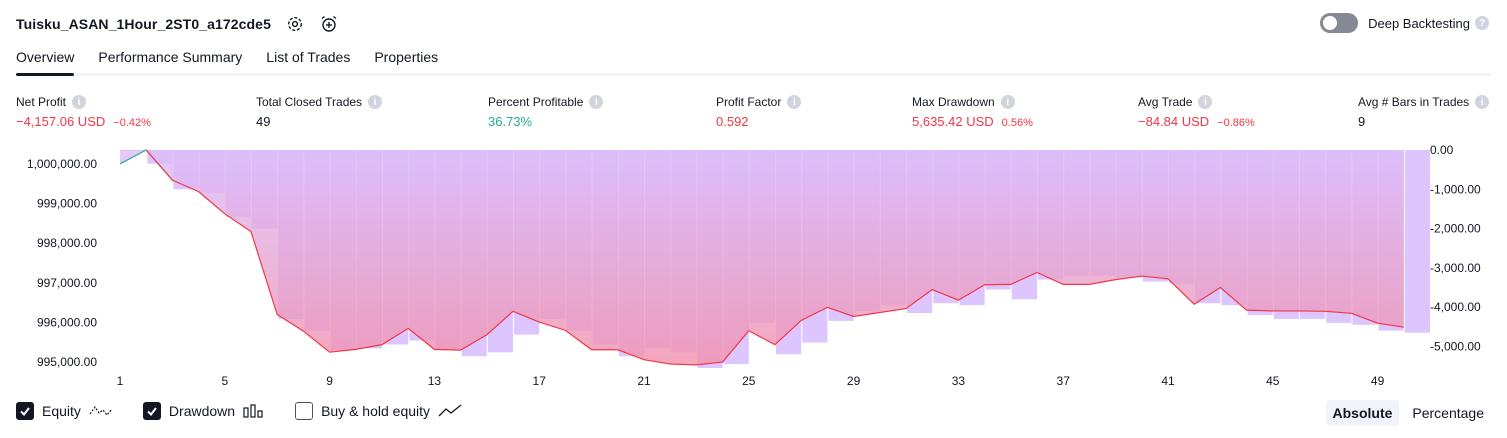 This screenshot has width=1507, height=438. Describe the element at coordinates (1236, 123) in the screenshot. I see `metric-sub: −0.86%` at that location.